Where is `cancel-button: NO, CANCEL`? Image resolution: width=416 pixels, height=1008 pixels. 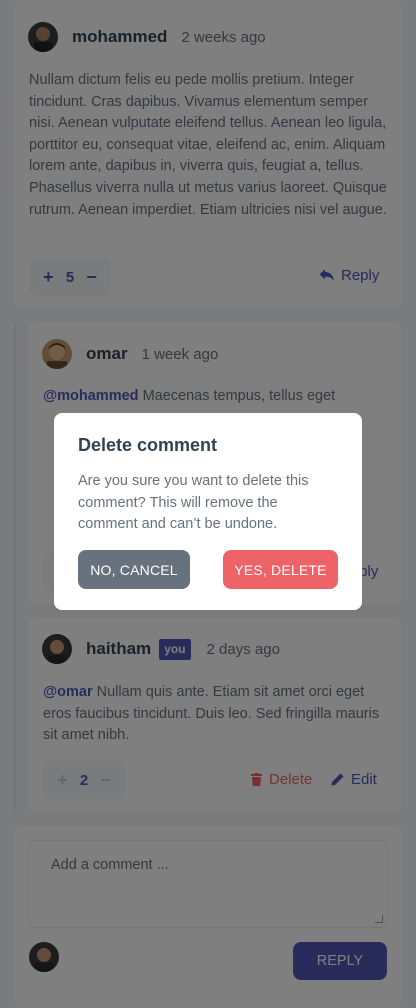 cancel-button: NO, CANCEL is located at coordinates (134, 569).